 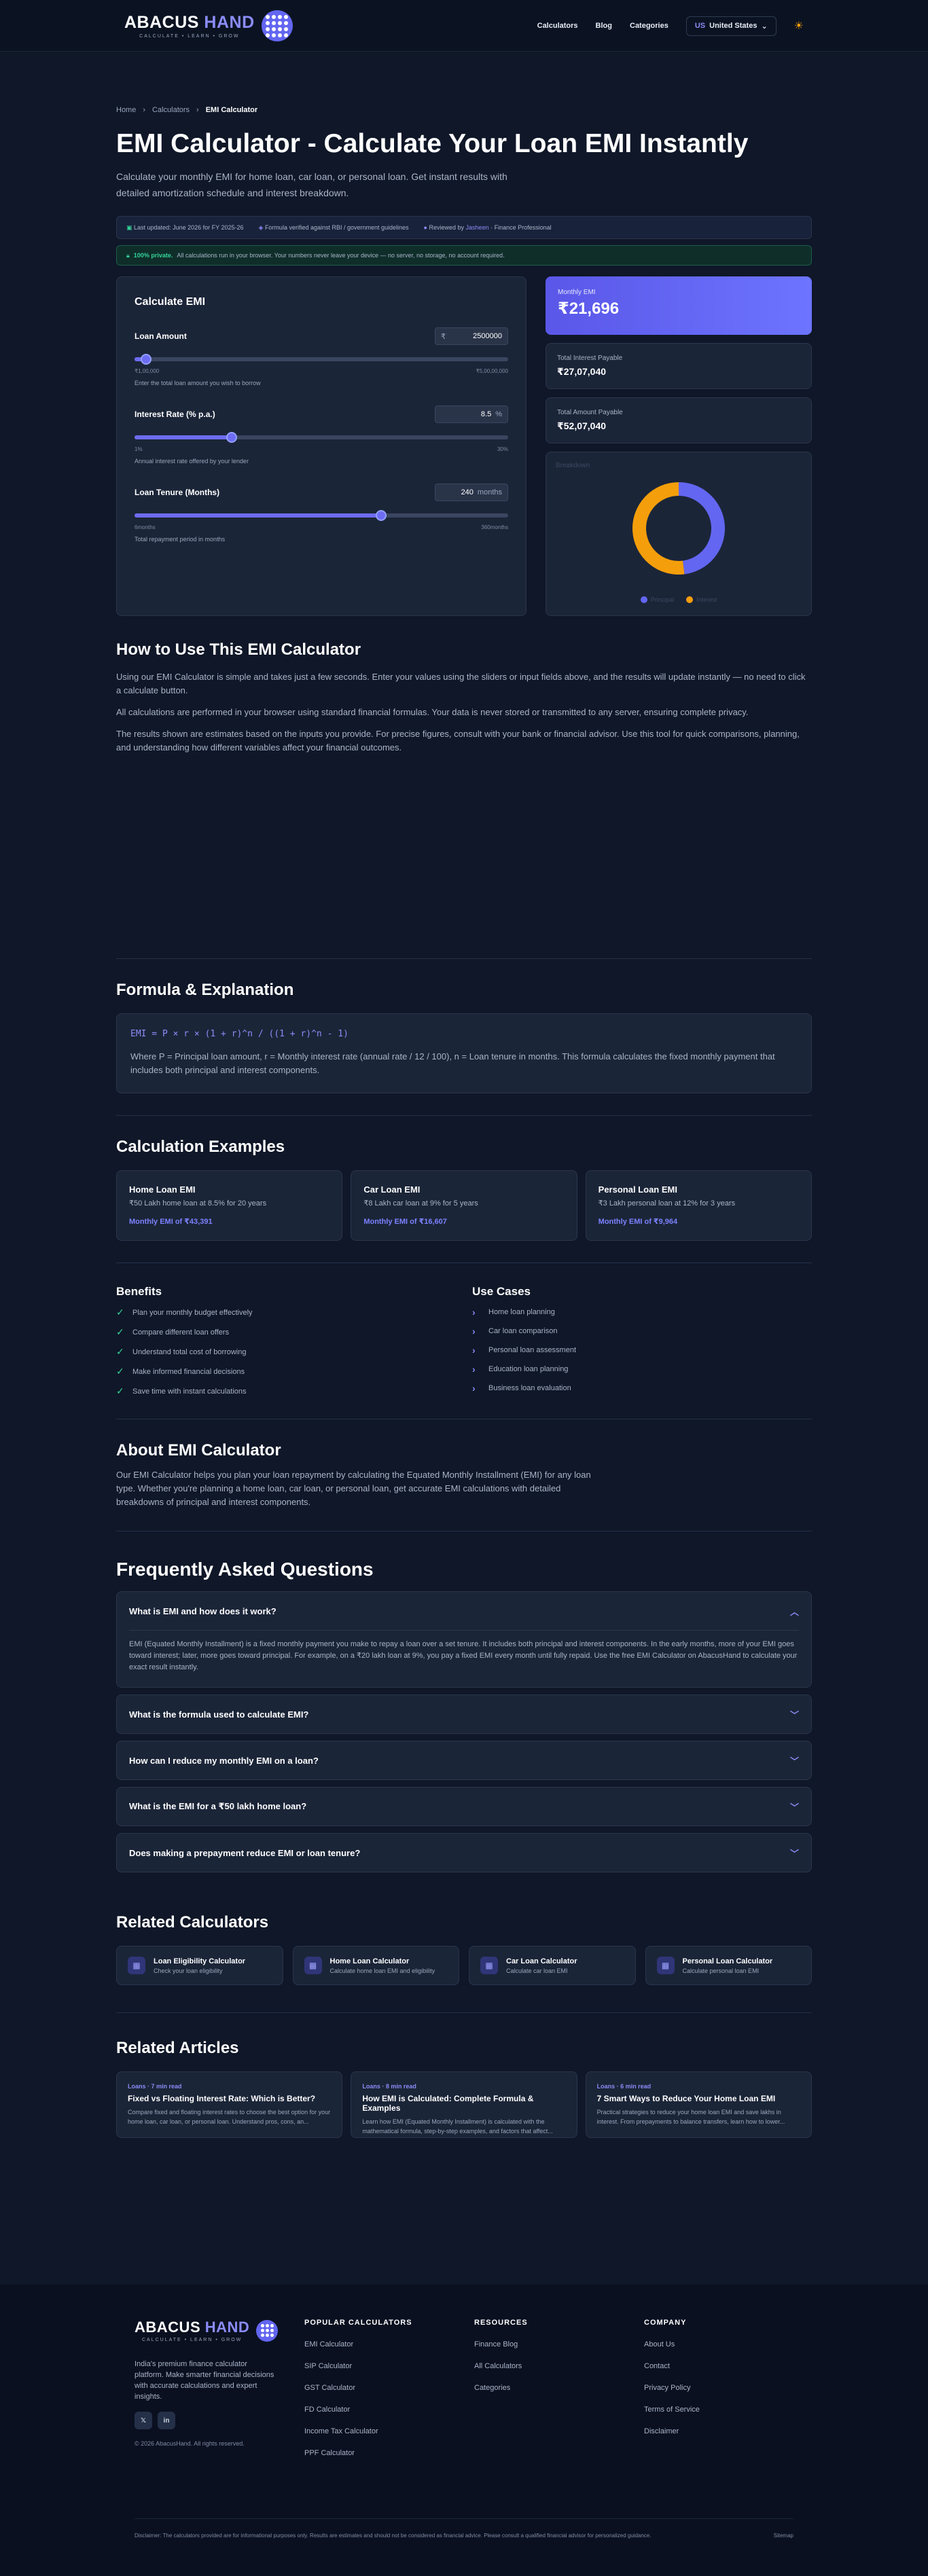 What do you see at coordinates (199, 1450) in the screenshot?
I see `about-title: About EMI Calculator` at bounding box center [199, 1450].